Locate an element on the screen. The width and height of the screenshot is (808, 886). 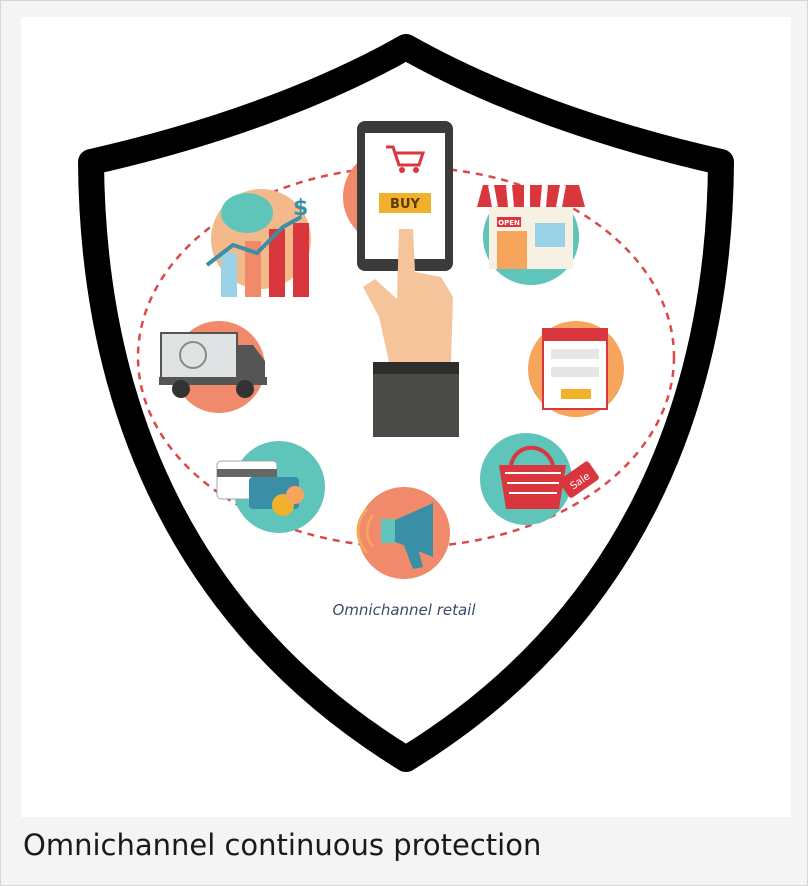
megaphone-icon is located at coordinates (403, 533).